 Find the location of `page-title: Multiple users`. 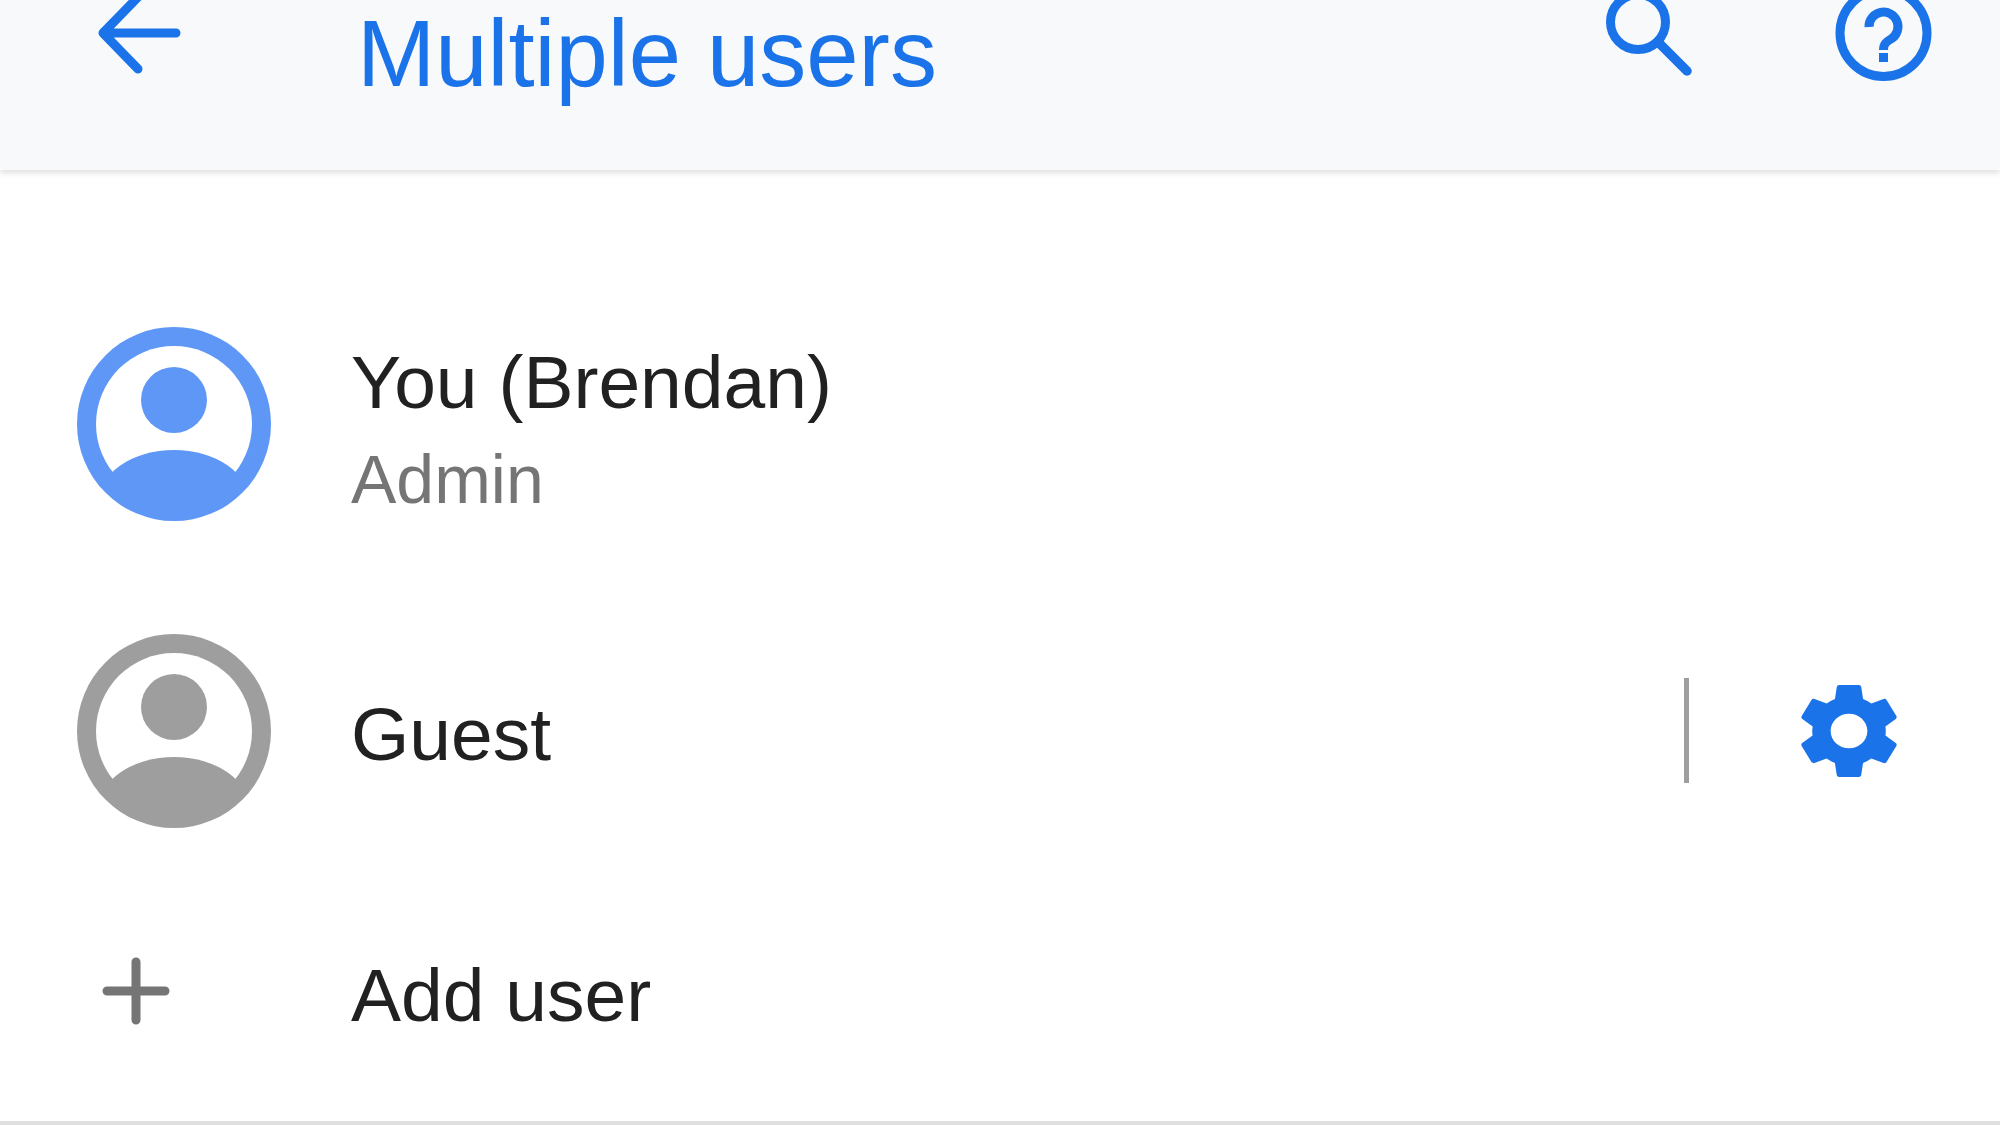

page-title: Multiple users is located at coordinates (647, 54).